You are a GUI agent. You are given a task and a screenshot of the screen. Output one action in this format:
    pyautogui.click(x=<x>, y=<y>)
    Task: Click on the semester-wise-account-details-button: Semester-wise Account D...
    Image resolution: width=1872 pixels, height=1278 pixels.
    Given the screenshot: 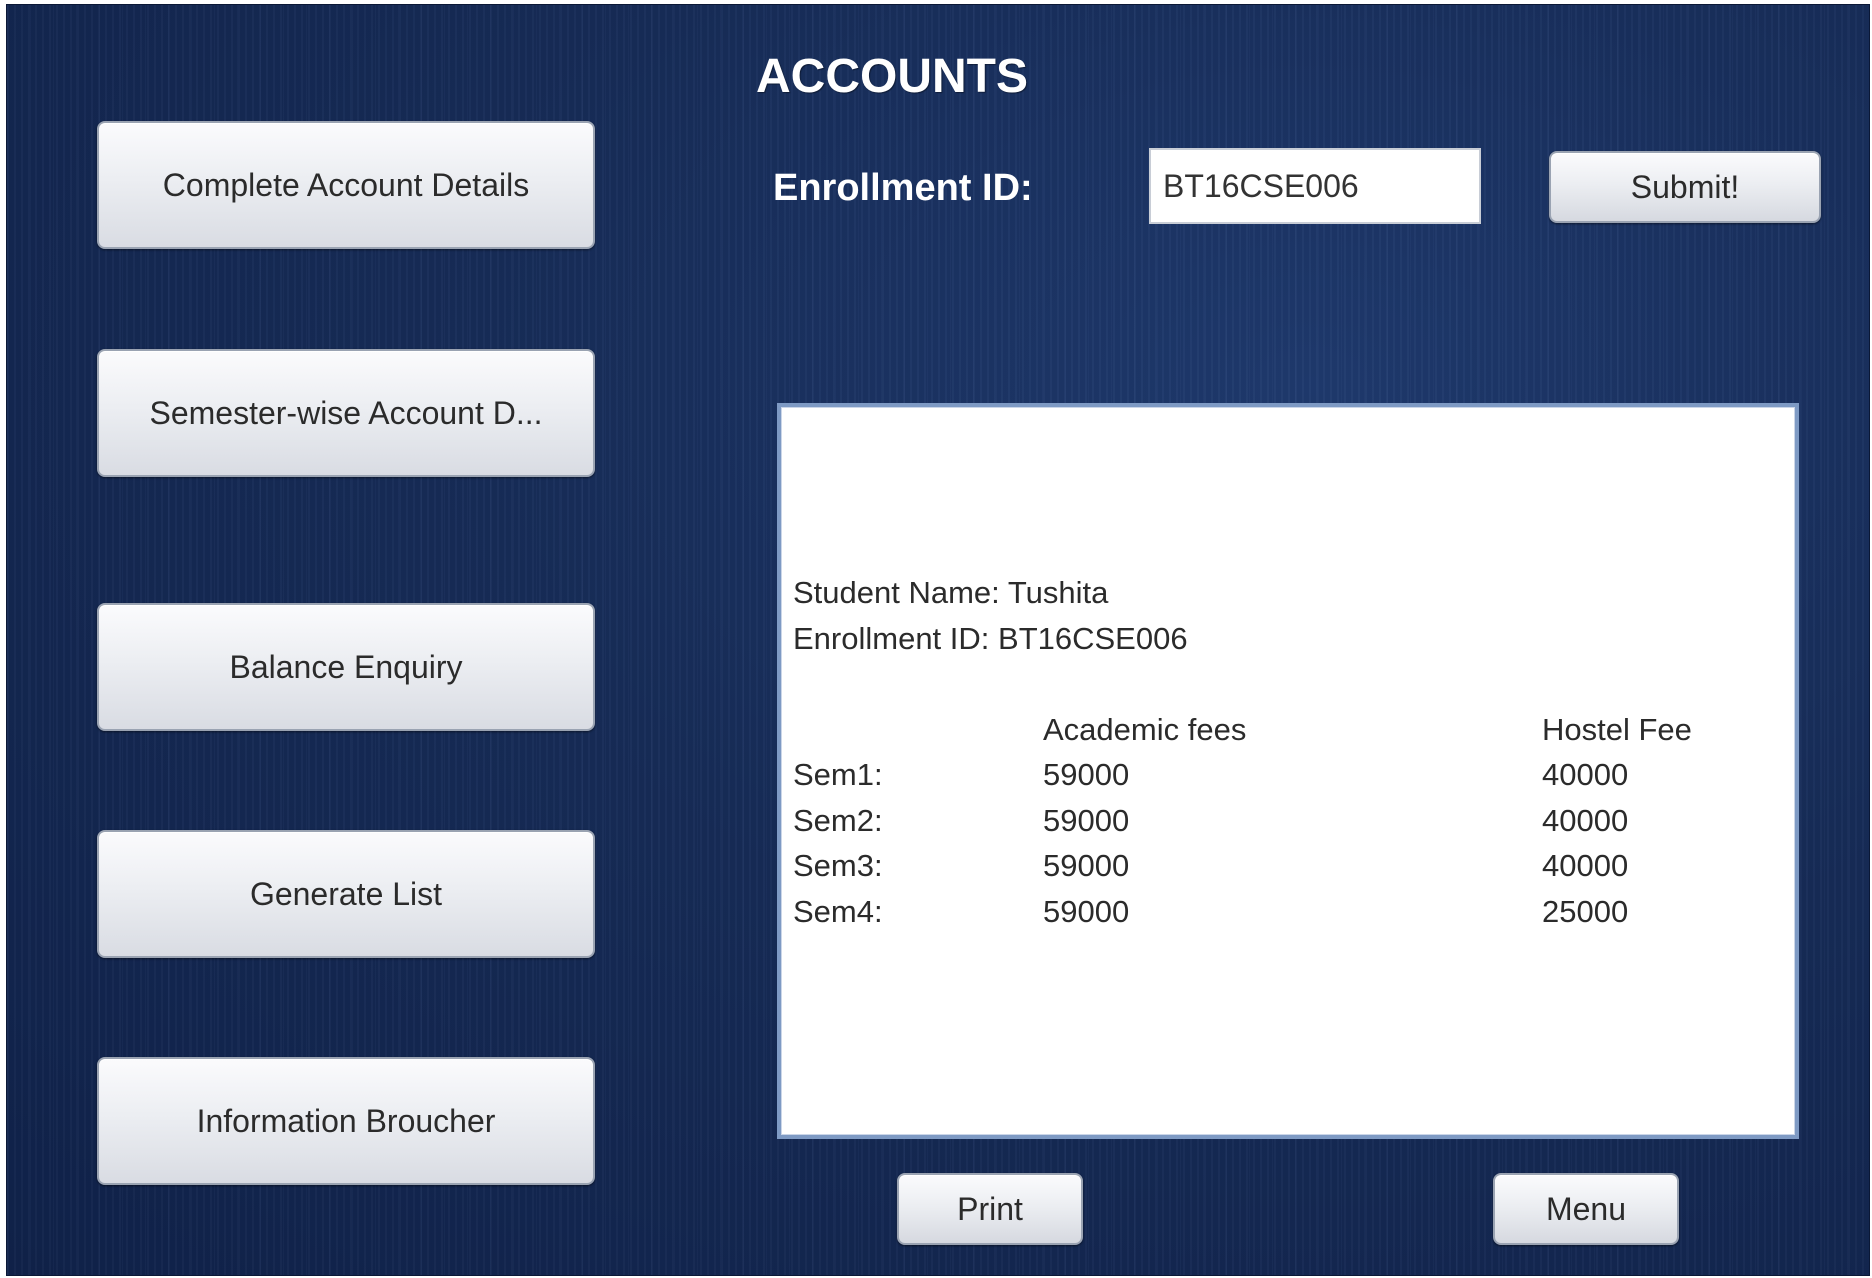 What is the action you would take?
    pyautogui.click(x=346, y=413)
    